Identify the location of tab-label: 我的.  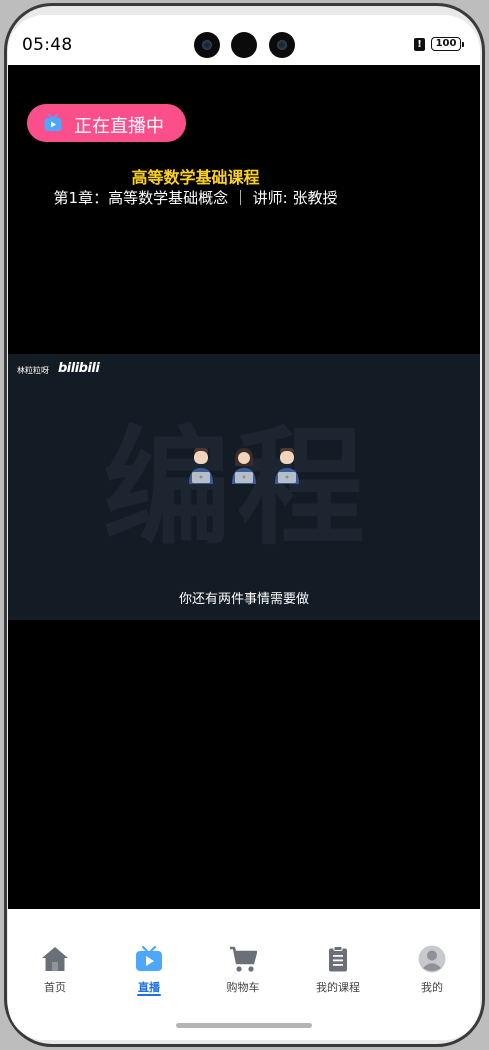
(432, 987).